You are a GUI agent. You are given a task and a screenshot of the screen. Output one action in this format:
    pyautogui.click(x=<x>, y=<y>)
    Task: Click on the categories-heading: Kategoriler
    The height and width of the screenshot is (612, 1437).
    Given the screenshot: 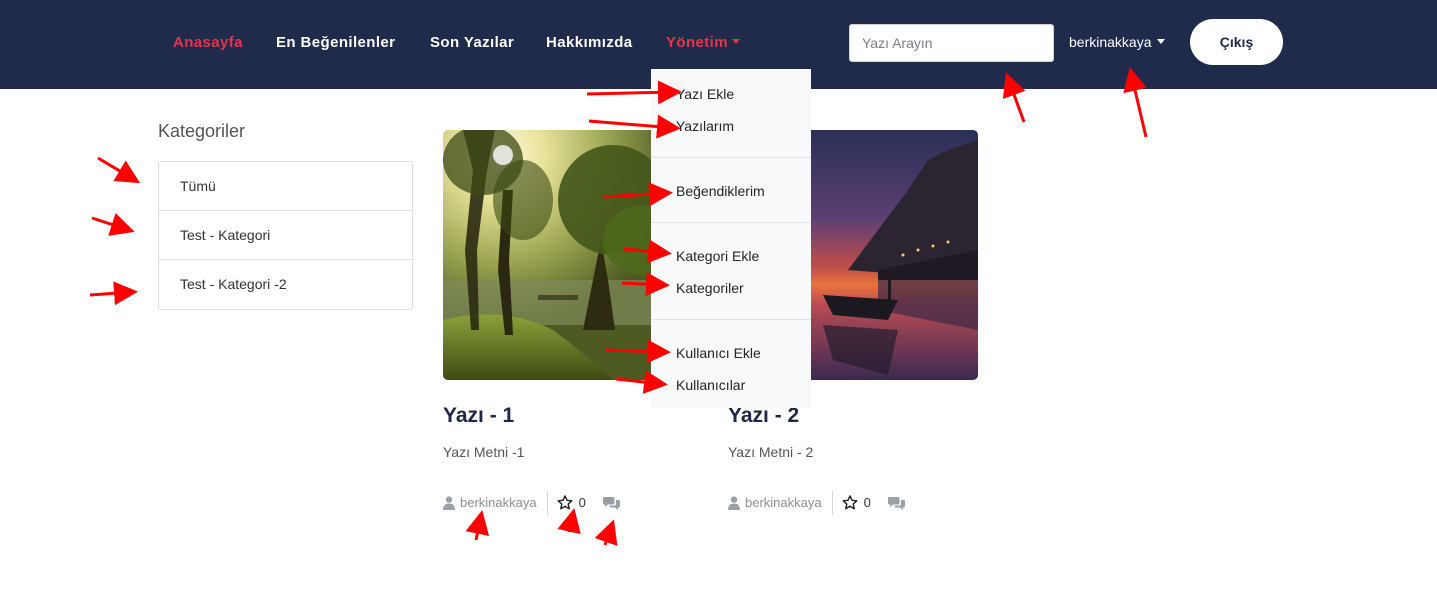 What is the action you would take?
    pyautogui.click(x=202, y=131)
    